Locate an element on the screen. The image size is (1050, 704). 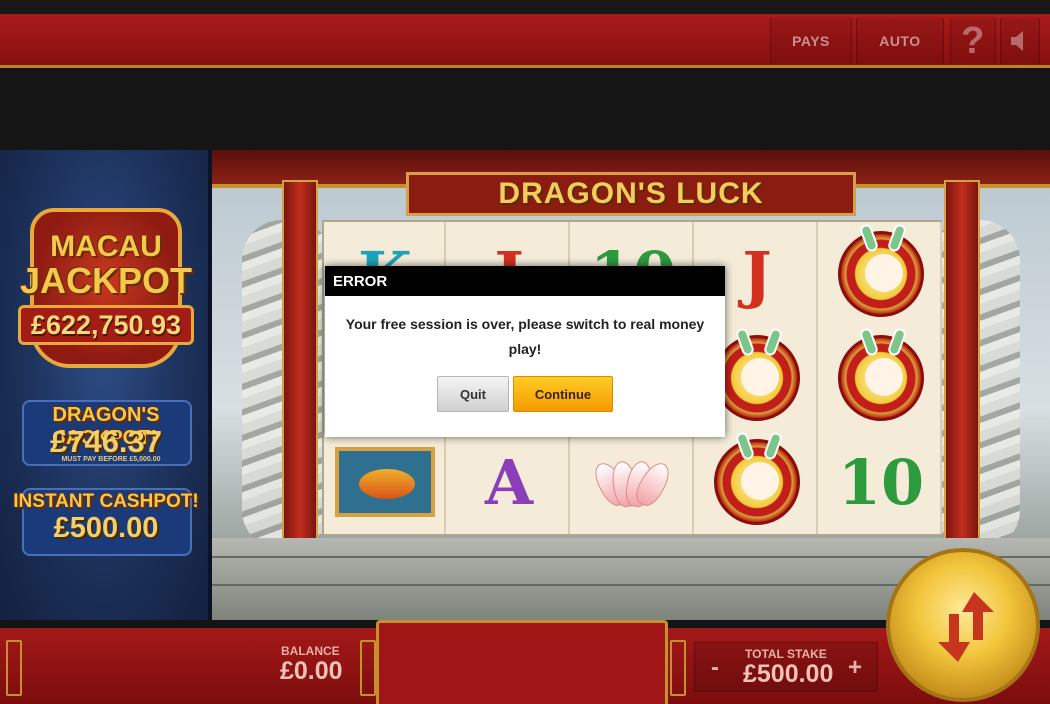
letter-symbol-A: A is located at coordinates (509, 482).